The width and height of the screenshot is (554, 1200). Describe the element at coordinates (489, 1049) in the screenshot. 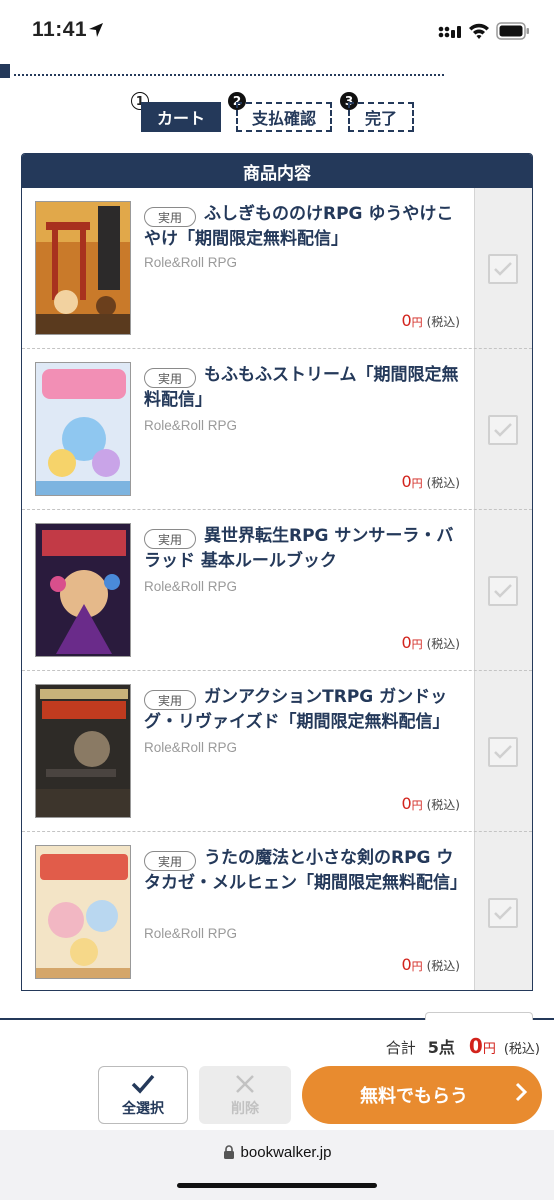

I see `total-currency: 円` at that location.